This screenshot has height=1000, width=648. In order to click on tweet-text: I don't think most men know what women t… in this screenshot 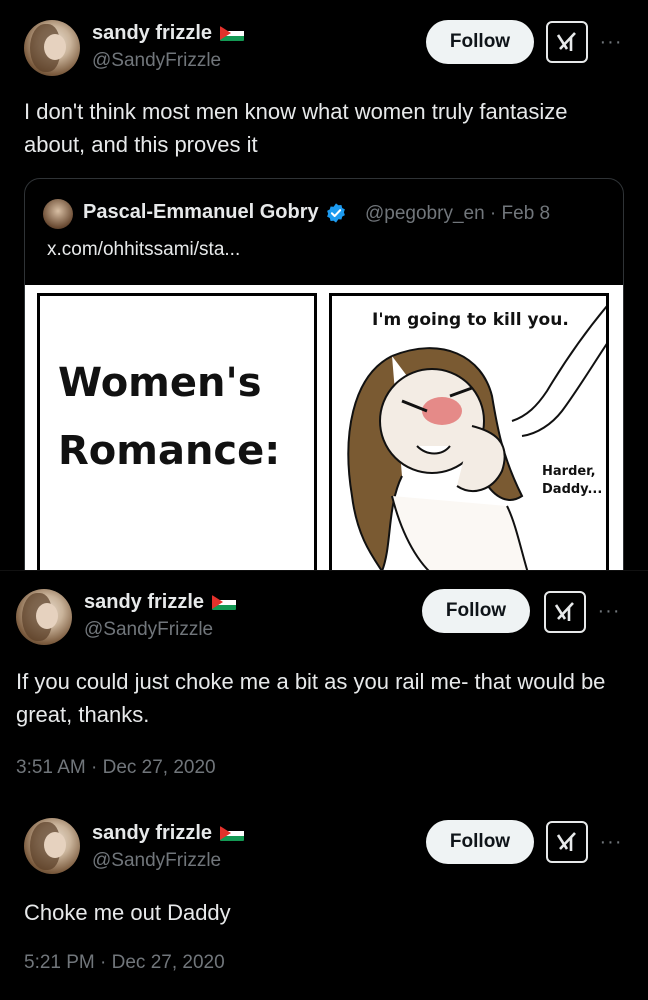, I will do `click(296, 128)`.